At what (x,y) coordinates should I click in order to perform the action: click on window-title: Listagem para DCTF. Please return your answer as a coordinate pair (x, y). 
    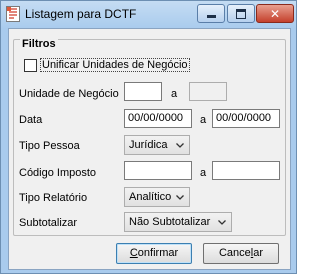
    Looking at the image, I should click on (81, 14).